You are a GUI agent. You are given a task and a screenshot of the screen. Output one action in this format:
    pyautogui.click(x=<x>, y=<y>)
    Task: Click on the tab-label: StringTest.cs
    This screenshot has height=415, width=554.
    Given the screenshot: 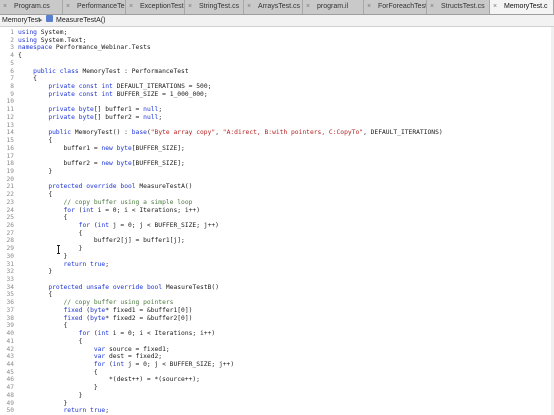 What is the action you would take?
    pyautogui.click(x=219, y=6)
    